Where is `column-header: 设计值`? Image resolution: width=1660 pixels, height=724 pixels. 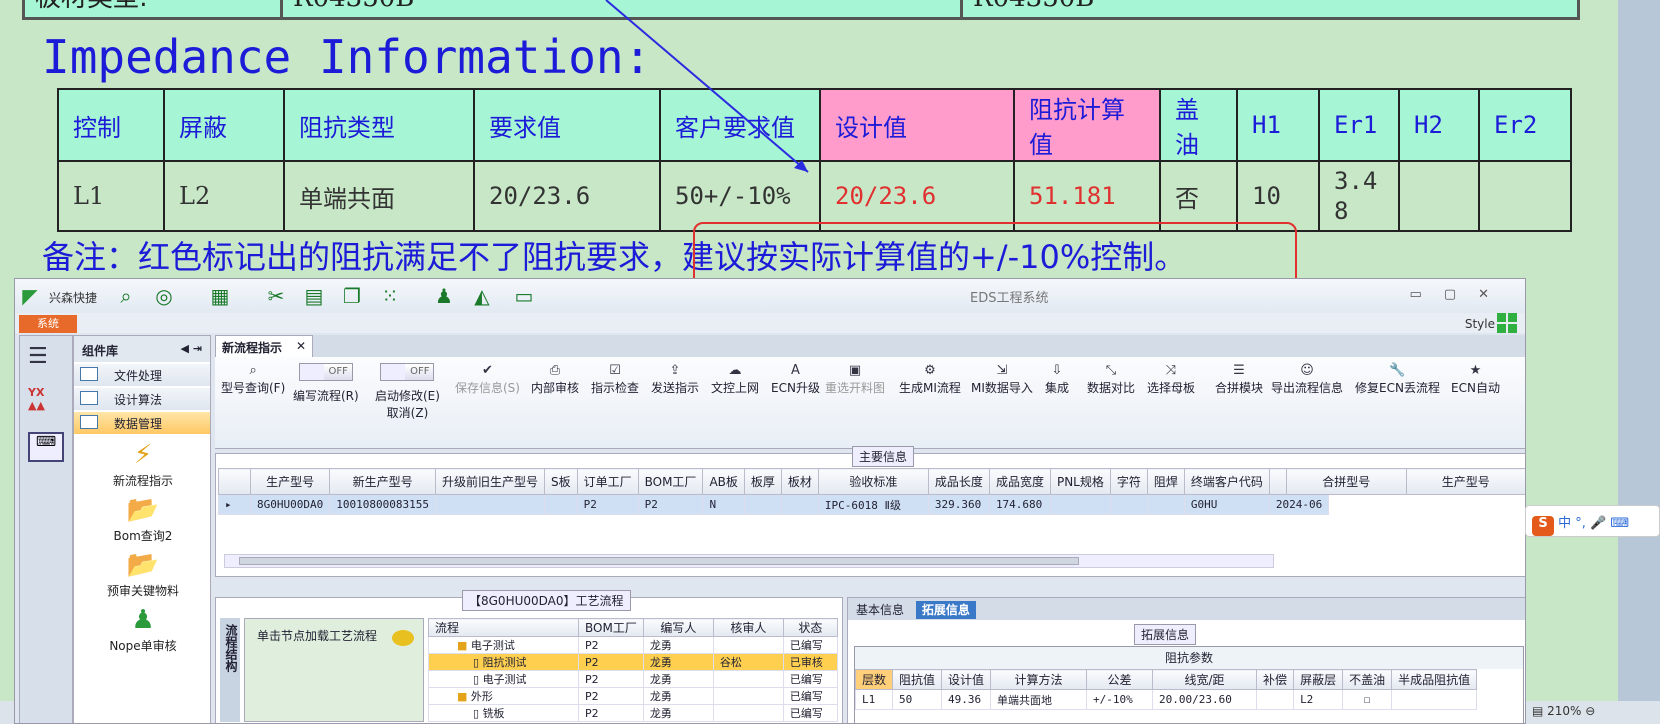
column-header: 设计值 is located at coordinates (966, 679).